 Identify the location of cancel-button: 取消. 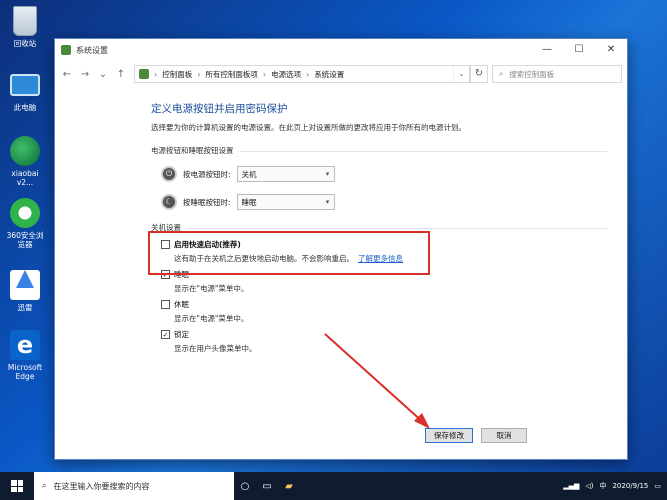
(504, 435).